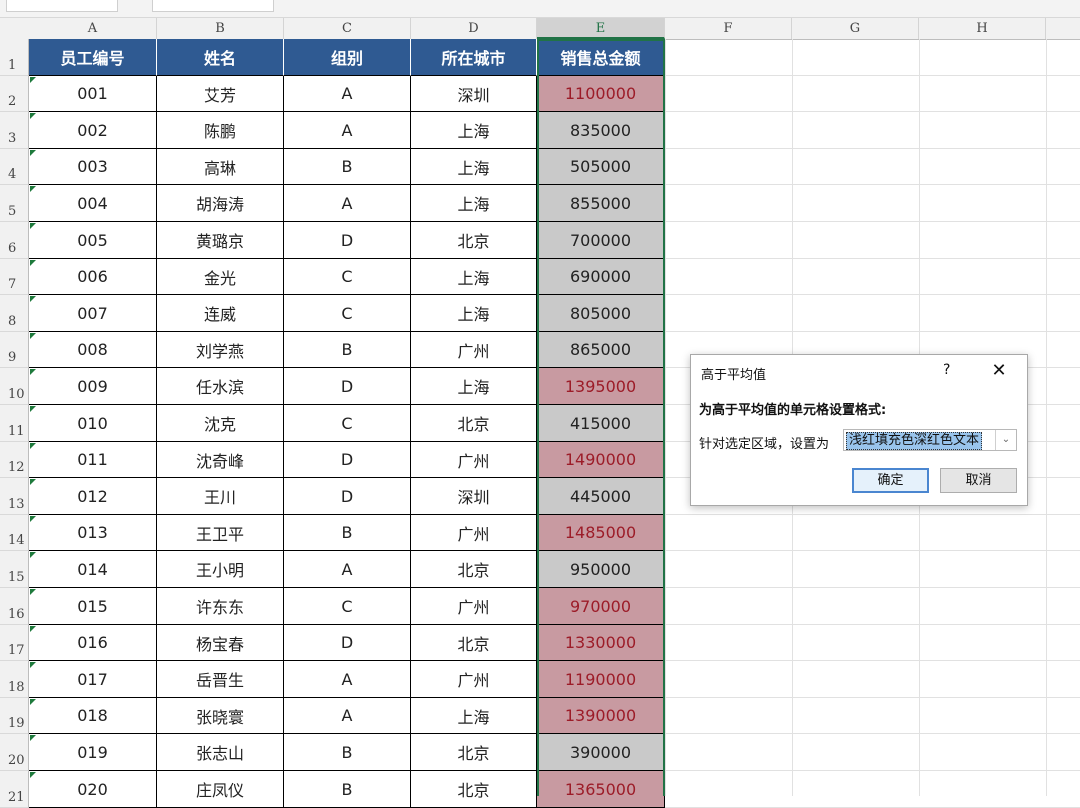 This screenshot has height=808, width=1080. Describe the element at coordinates (601, 533) in the screenshot. I see `sales-cell: 1485000` at that location.